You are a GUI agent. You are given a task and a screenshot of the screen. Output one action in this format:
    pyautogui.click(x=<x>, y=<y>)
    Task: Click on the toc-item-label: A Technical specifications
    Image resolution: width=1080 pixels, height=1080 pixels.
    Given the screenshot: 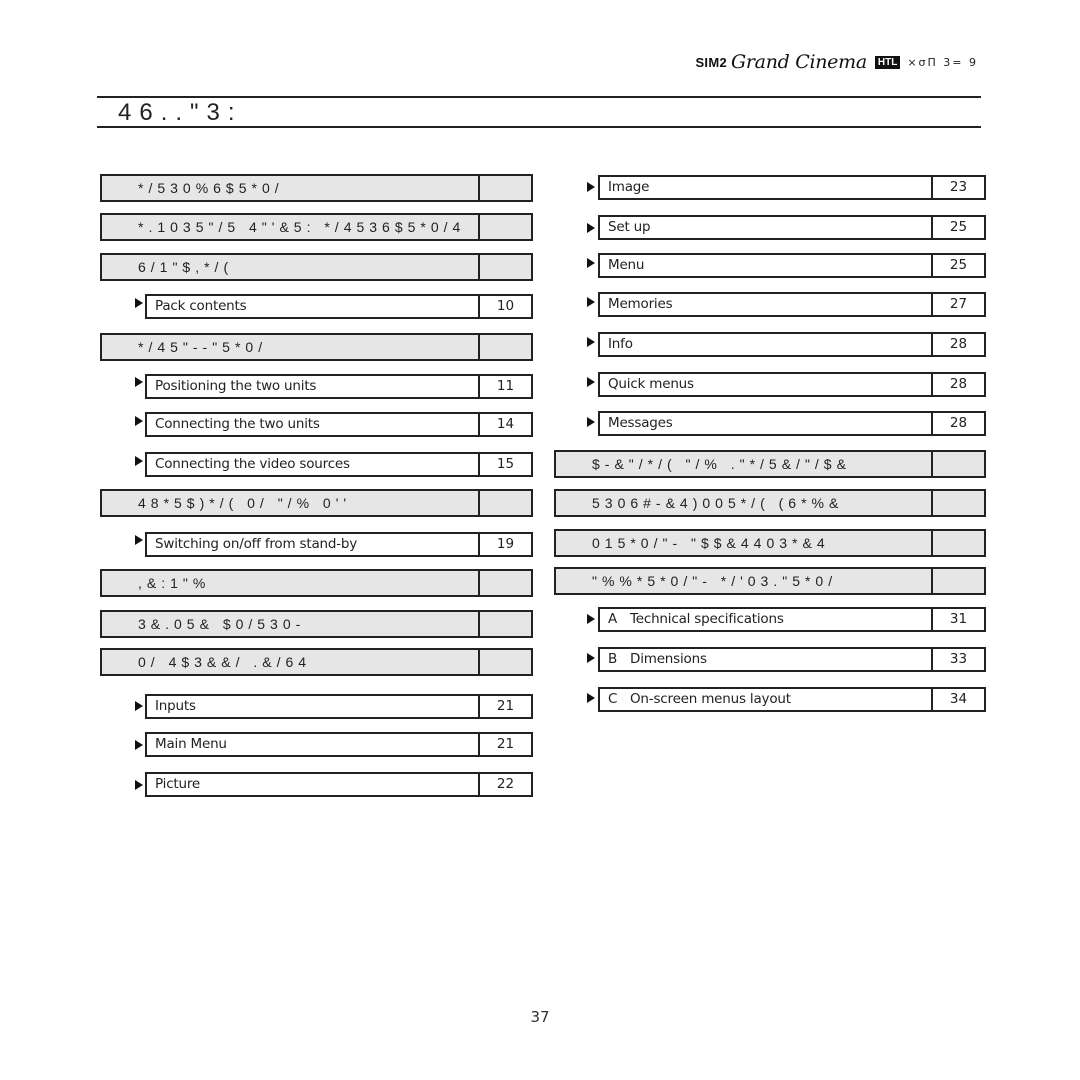 What is the action you would take?
    pyautogui.click(x=766, y=619)
    